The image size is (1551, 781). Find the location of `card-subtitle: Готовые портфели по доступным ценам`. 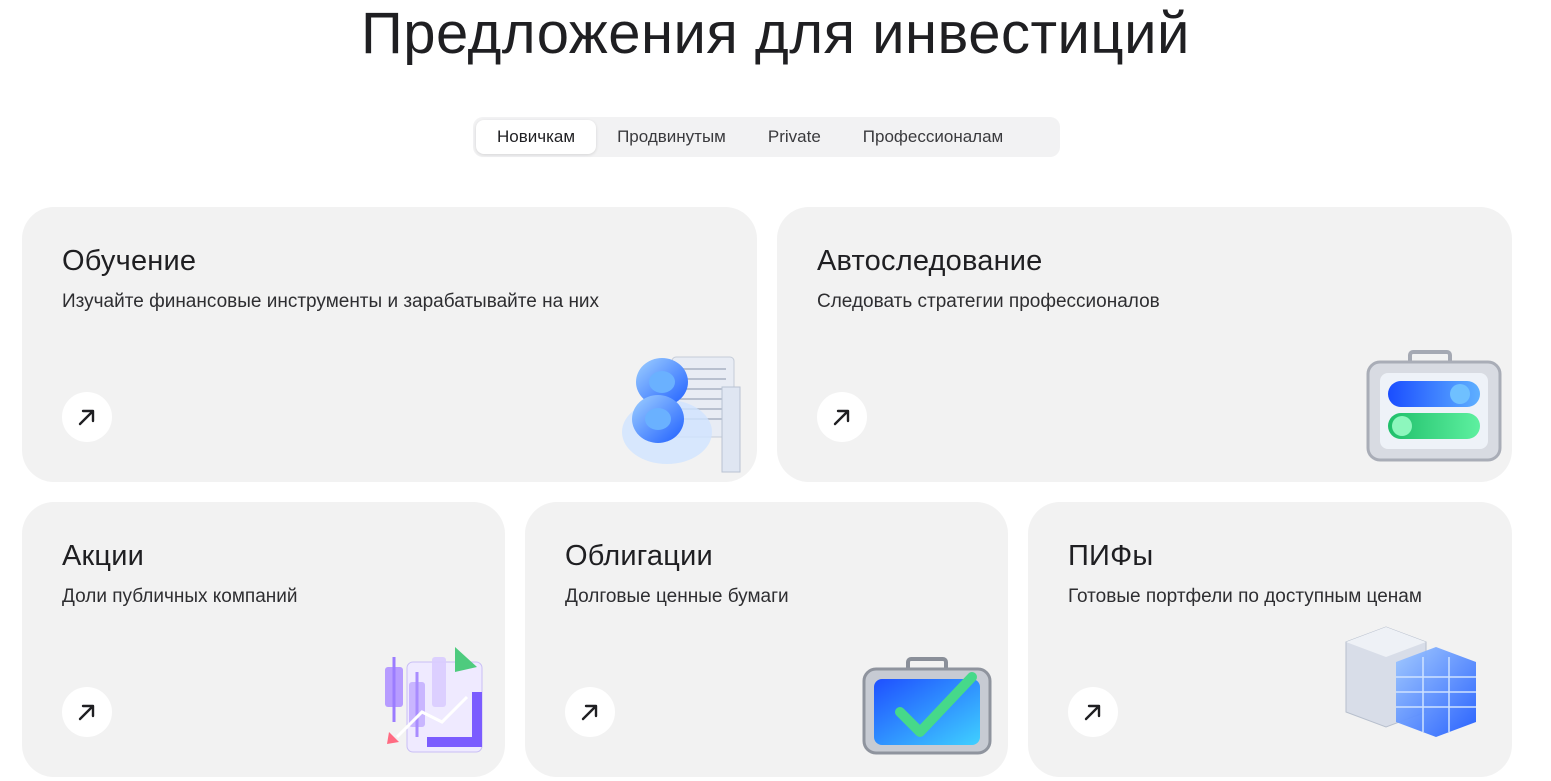

card-subtitle: Готовые портфели по доступным ценам is located at coordinates (1245, 596).